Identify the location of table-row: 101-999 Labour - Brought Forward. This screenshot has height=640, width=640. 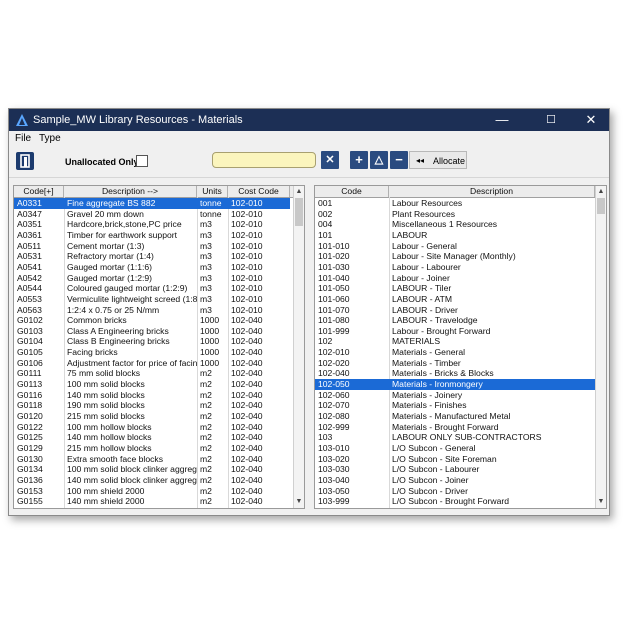
(455, 331).